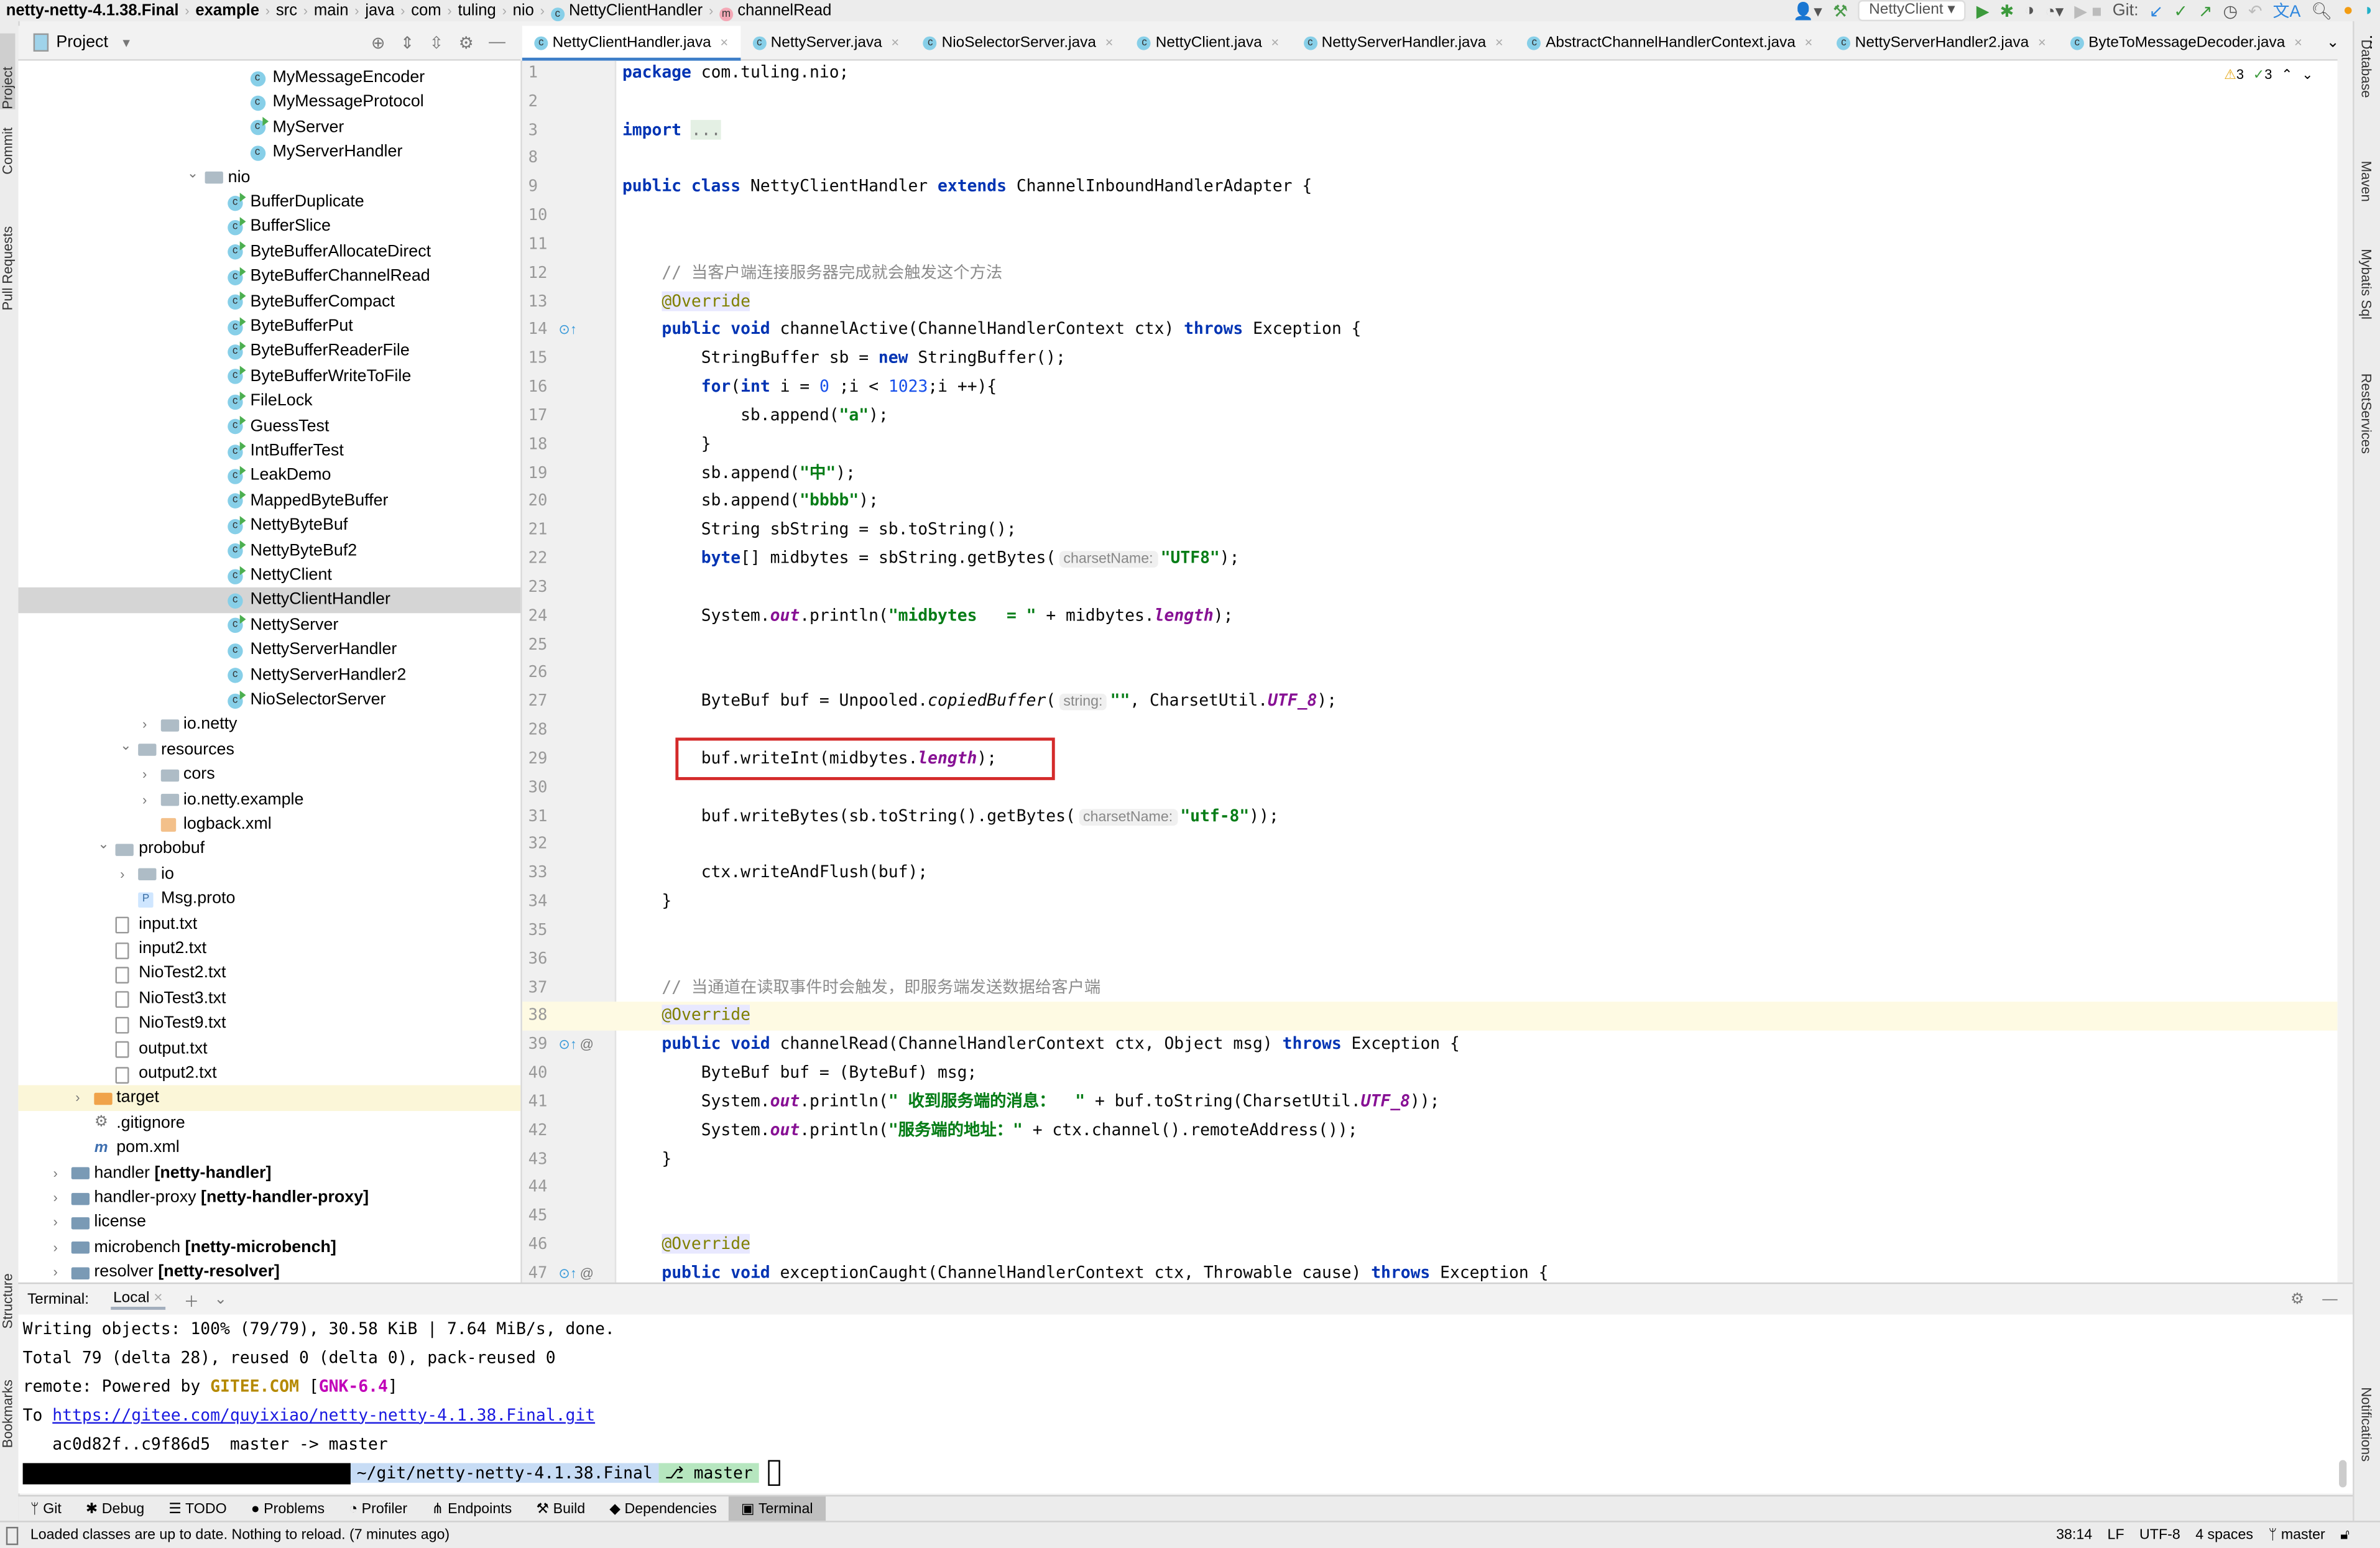 Image resolution: width=2380 pixels, height=1548 pixels. Describe the element at coordinates (2087, 11) in the screenshot. I see `stop-icon: ▶ ■` at that location.